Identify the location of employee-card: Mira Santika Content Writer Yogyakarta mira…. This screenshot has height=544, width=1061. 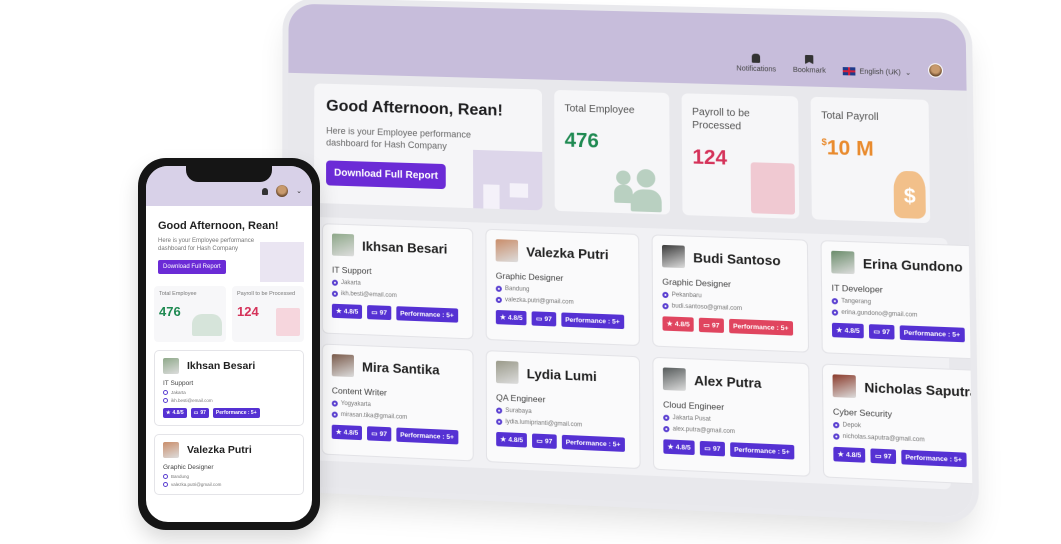
(397, 402).